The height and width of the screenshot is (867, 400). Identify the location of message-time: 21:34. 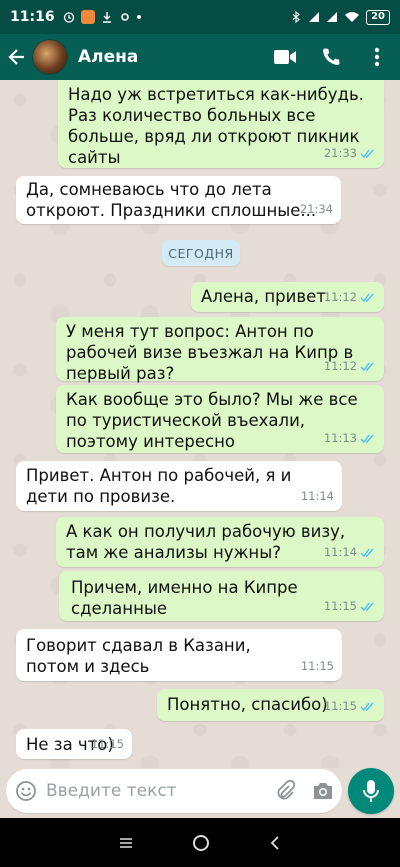
(316, 209).